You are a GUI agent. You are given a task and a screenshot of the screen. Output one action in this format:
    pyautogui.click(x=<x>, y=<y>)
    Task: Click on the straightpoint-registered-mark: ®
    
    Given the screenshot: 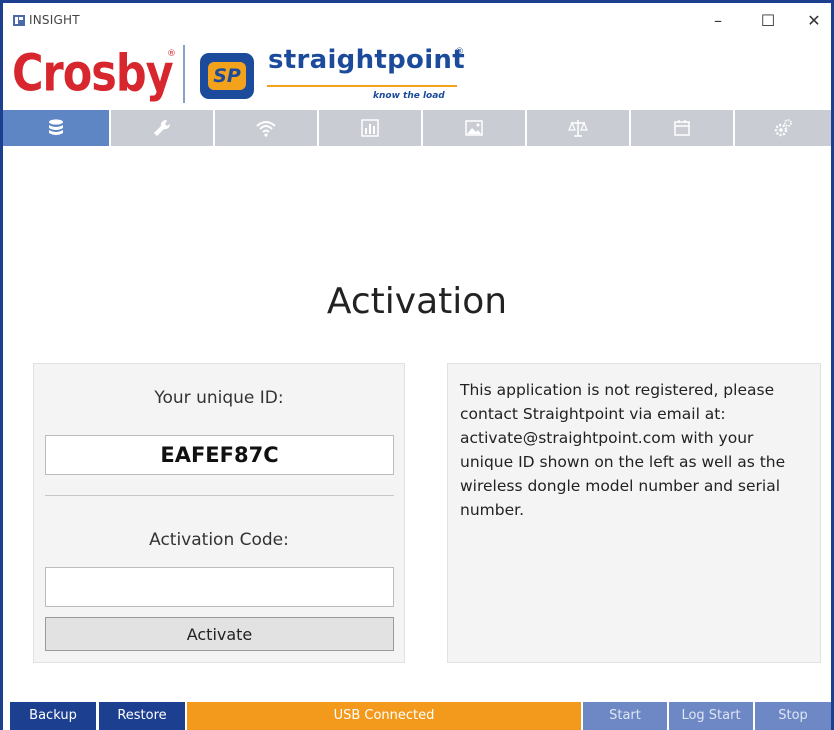 What is the action you would take?
    pyautogui.click(x=459, y=52)
    